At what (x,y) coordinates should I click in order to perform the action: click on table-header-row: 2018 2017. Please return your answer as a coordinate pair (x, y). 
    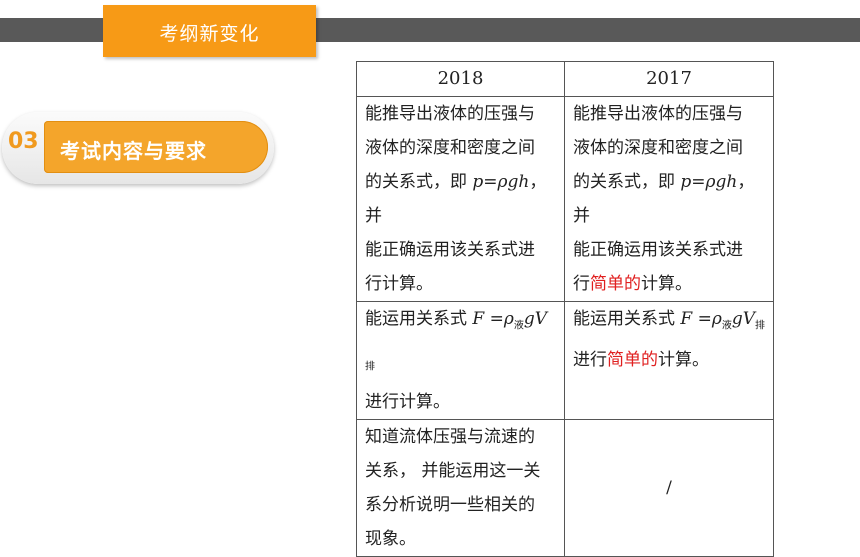
    Looking at the image, I should click on (565, 79).